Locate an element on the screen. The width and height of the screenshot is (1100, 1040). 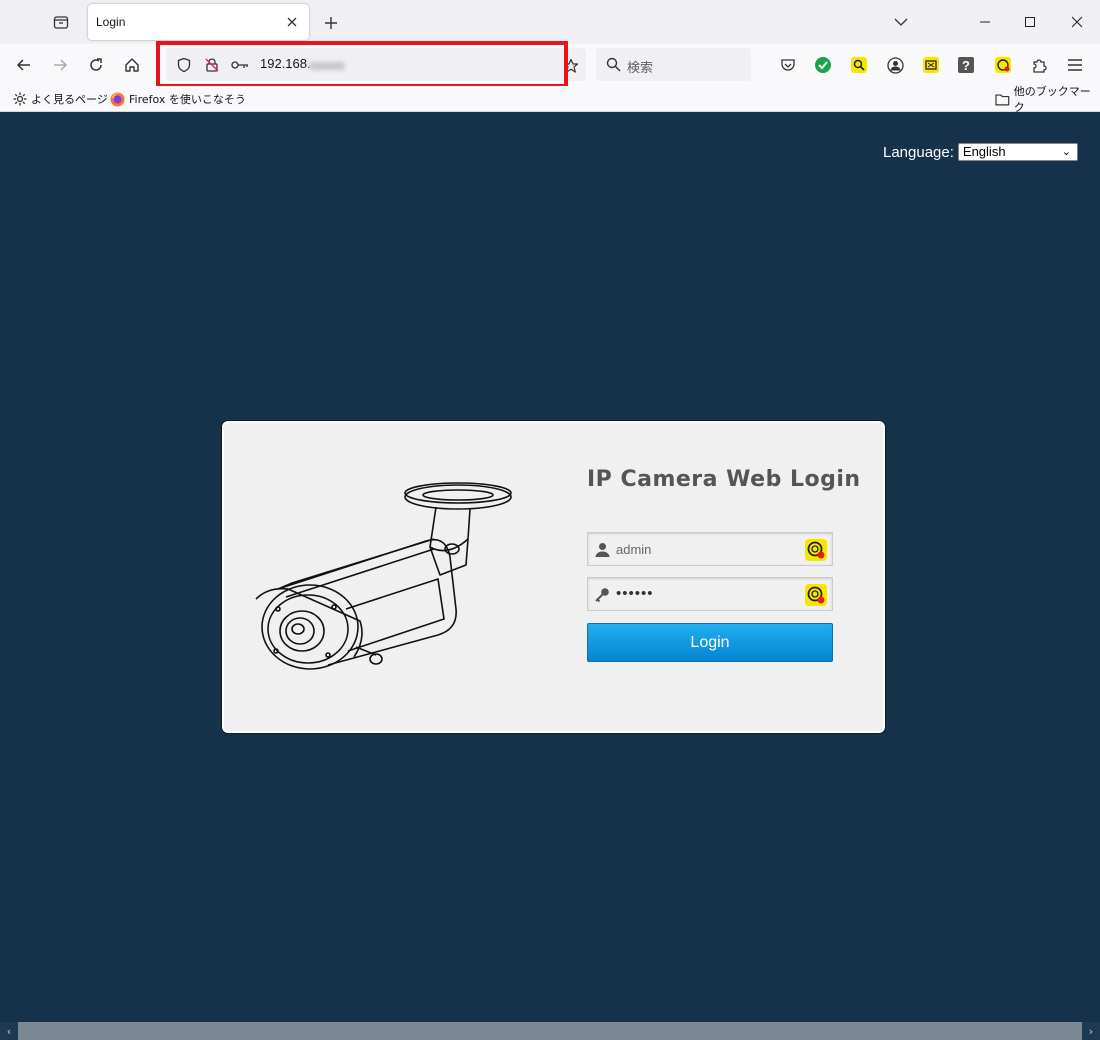
language-selector: Language: English ⌄ is located at coordinates (980, 152).